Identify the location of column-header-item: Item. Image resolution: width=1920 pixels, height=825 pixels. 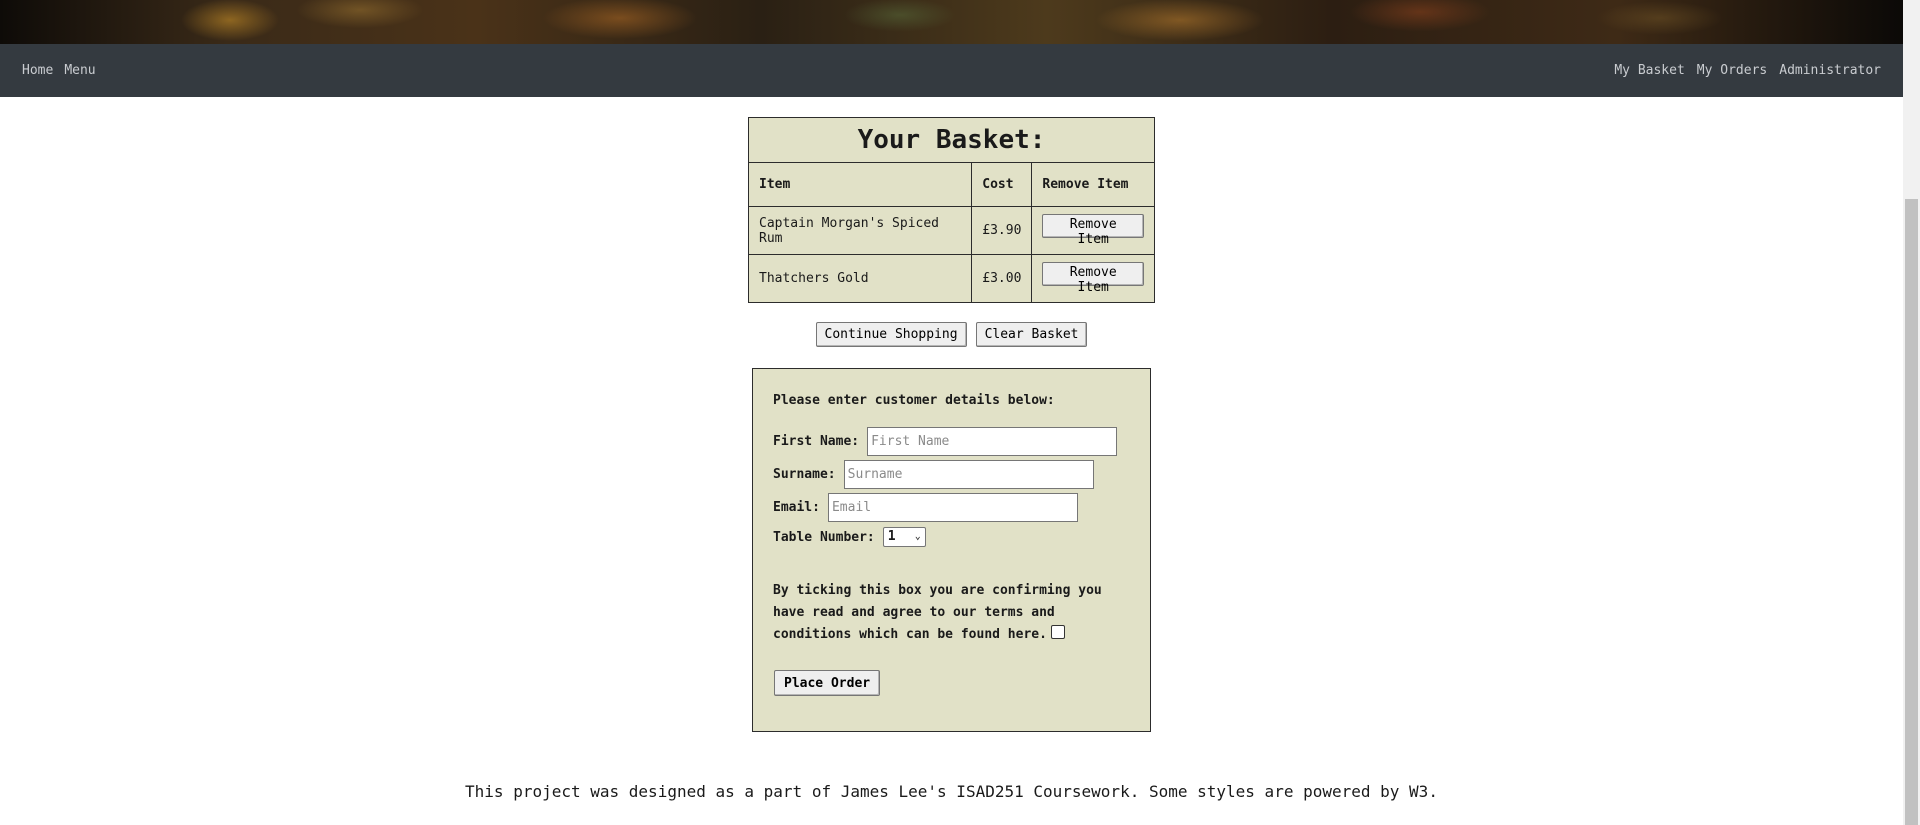
(860, 184).